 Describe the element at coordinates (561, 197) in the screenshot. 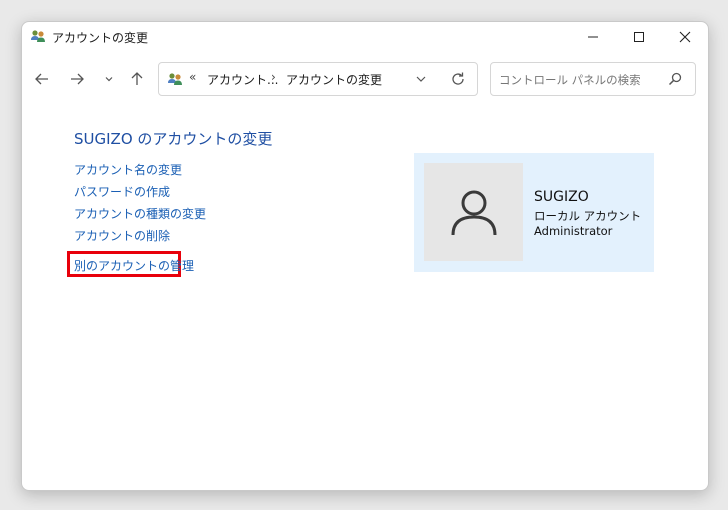

I see `user-name: SUGIZO` at that location.